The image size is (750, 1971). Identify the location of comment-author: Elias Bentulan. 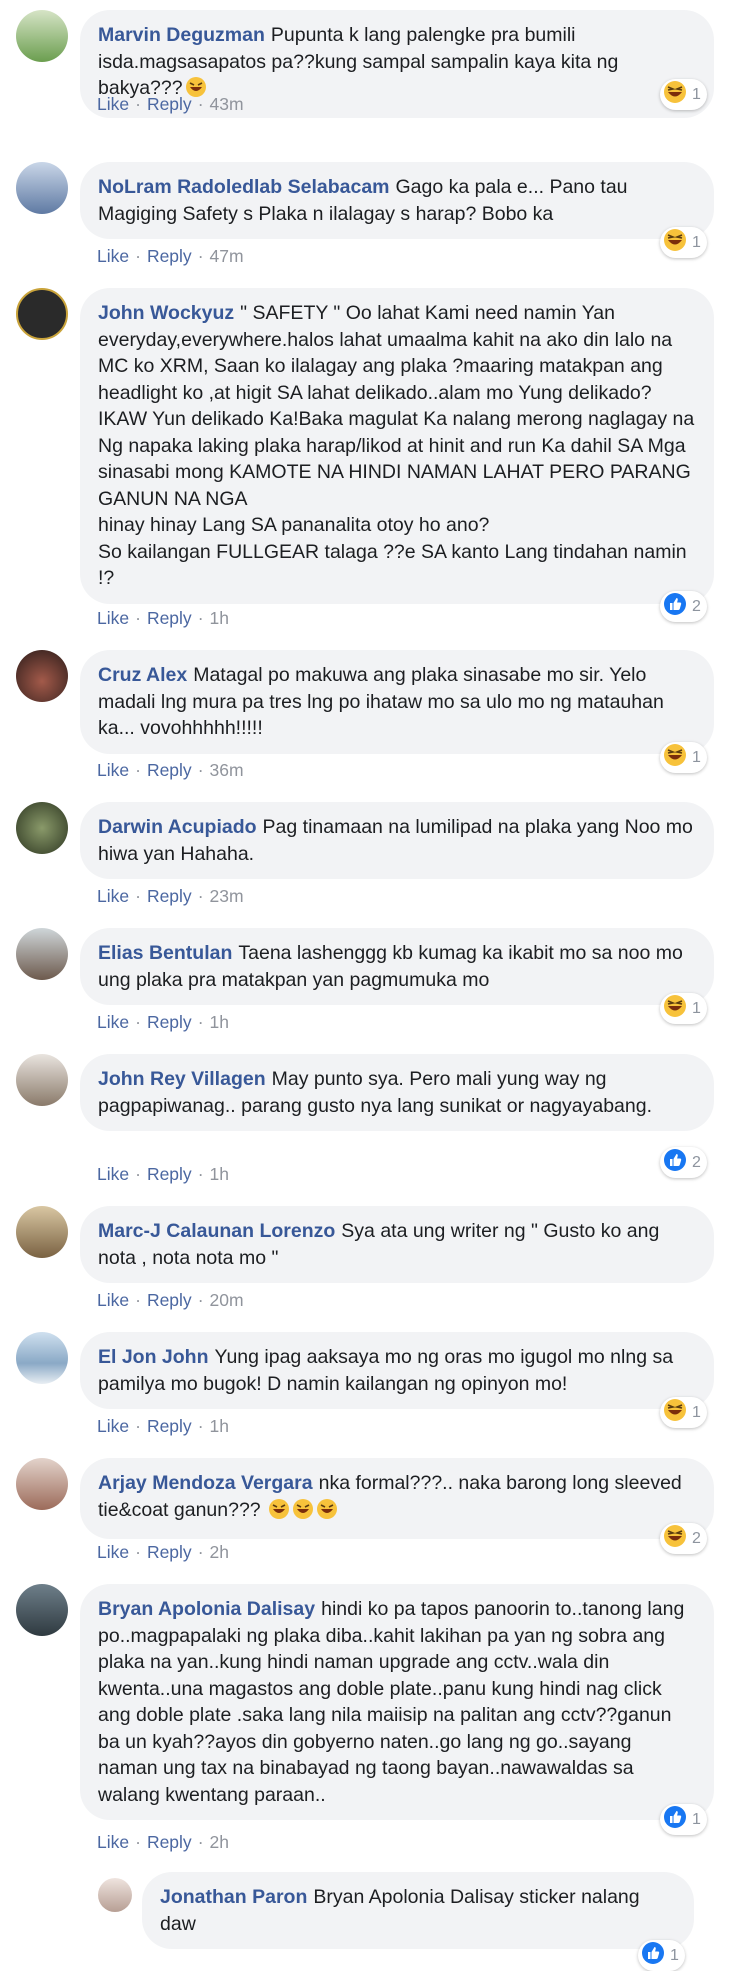
(165, 953).